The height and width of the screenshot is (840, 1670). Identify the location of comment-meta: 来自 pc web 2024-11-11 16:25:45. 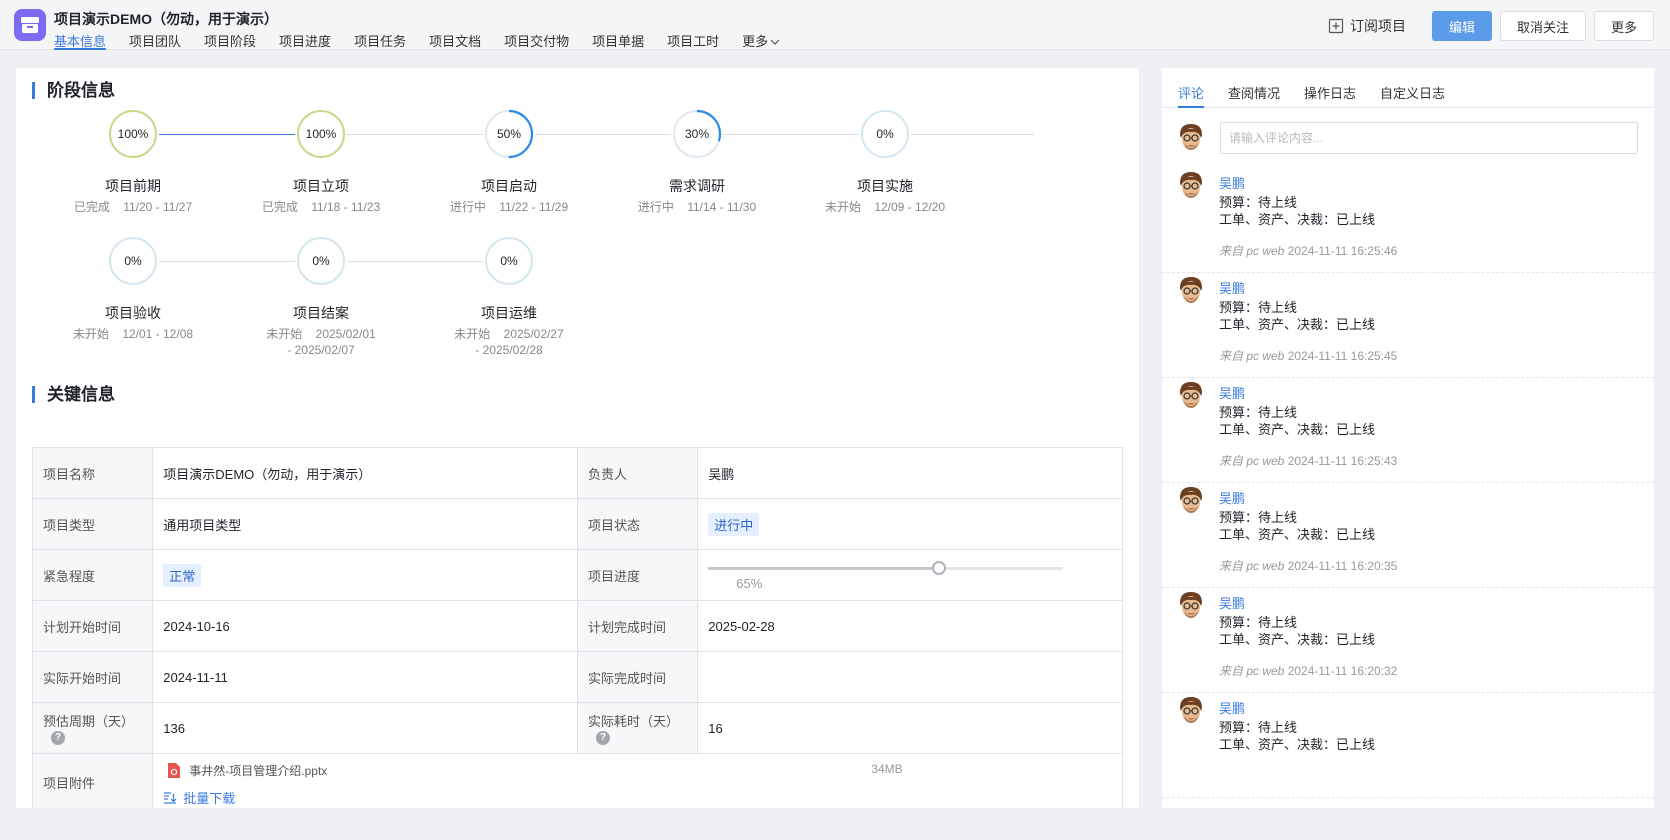
(1308, 355).